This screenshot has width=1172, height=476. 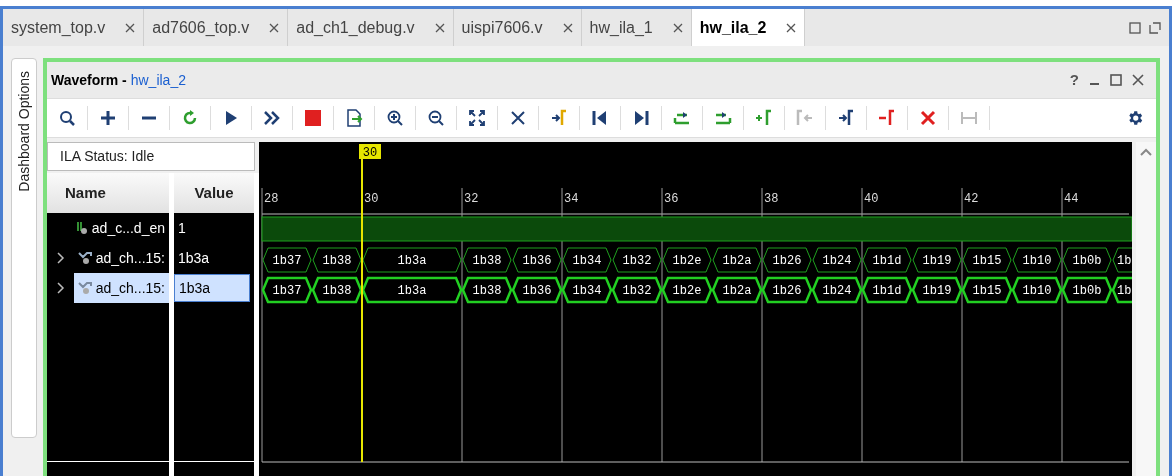 What do you see at coordinates (621, 27) in the screenshot?
I see `tab-label: hw_ila_1` at bounding box center [621, 27].